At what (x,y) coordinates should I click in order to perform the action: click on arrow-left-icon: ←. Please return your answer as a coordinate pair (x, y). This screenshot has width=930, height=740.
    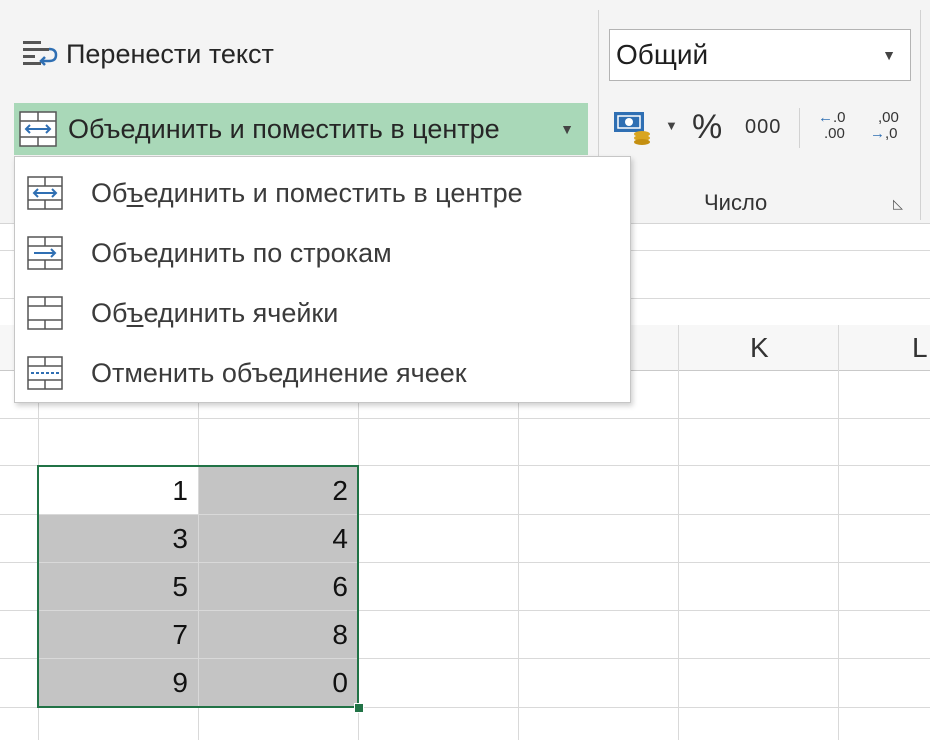
    Looking at the image, I should click on (825, 117).